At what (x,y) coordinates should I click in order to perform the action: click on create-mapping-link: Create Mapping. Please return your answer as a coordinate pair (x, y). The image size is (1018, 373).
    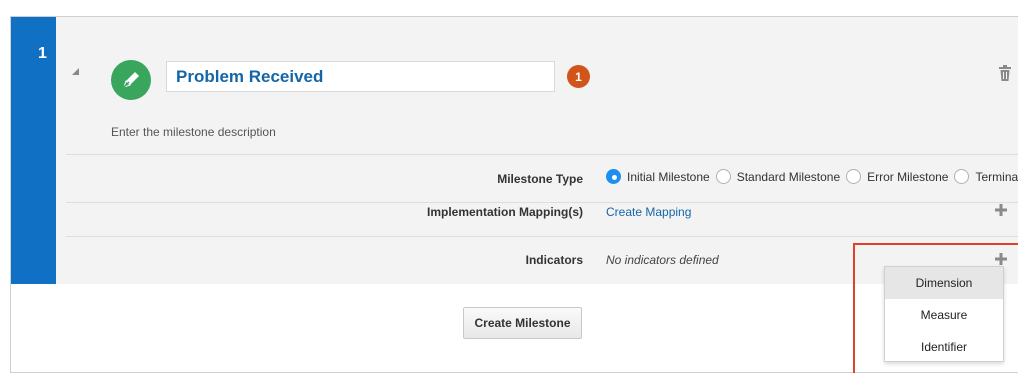
    Looking at the image, I should click on (648, 212).